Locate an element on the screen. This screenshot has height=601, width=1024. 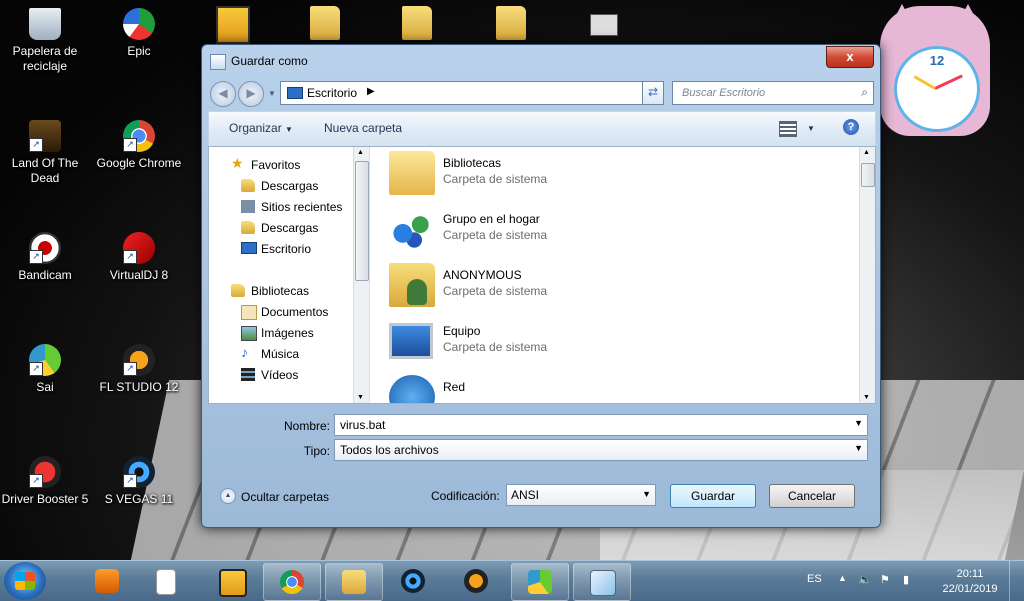
navigation-scrollbar: ▲ ▼ is located at coordinates (361, 275).